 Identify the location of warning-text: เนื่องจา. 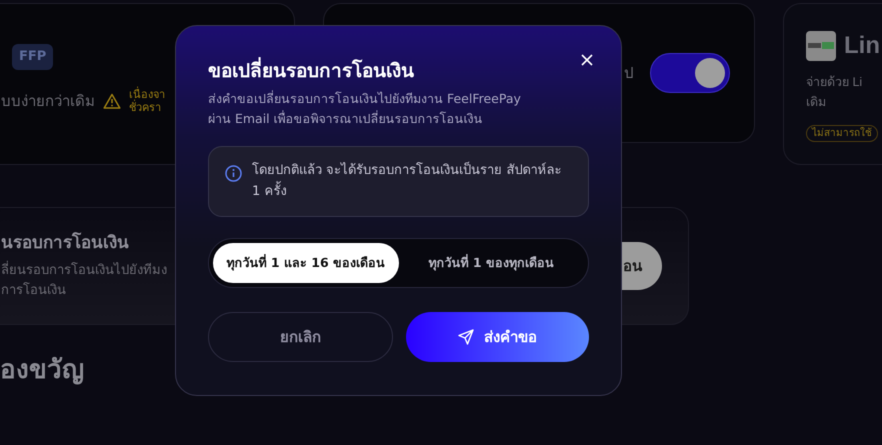
(147, 94).